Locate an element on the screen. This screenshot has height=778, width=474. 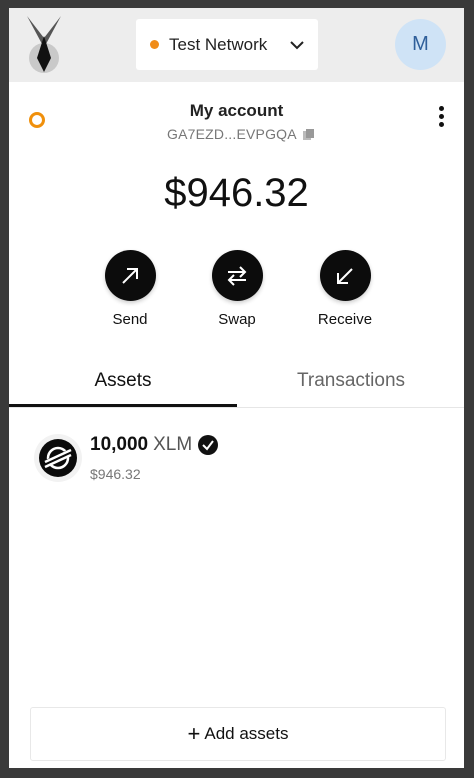
receive-label: Receive is located at coordinates (345, 319).